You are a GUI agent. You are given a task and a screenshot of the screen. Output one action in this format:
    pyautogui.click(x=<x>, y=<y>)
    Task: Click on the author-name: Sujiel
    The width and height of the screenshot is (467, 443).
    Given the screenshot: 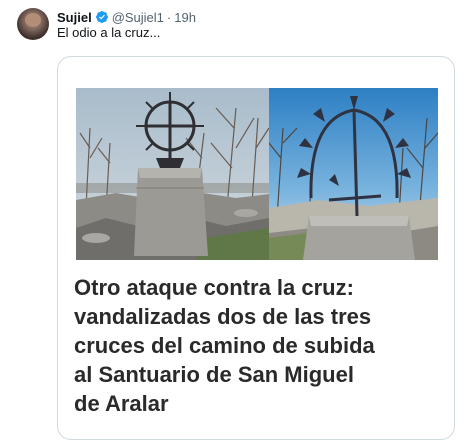 What is the action you would take?
    pyautogui.click(x=74, y=17)
    